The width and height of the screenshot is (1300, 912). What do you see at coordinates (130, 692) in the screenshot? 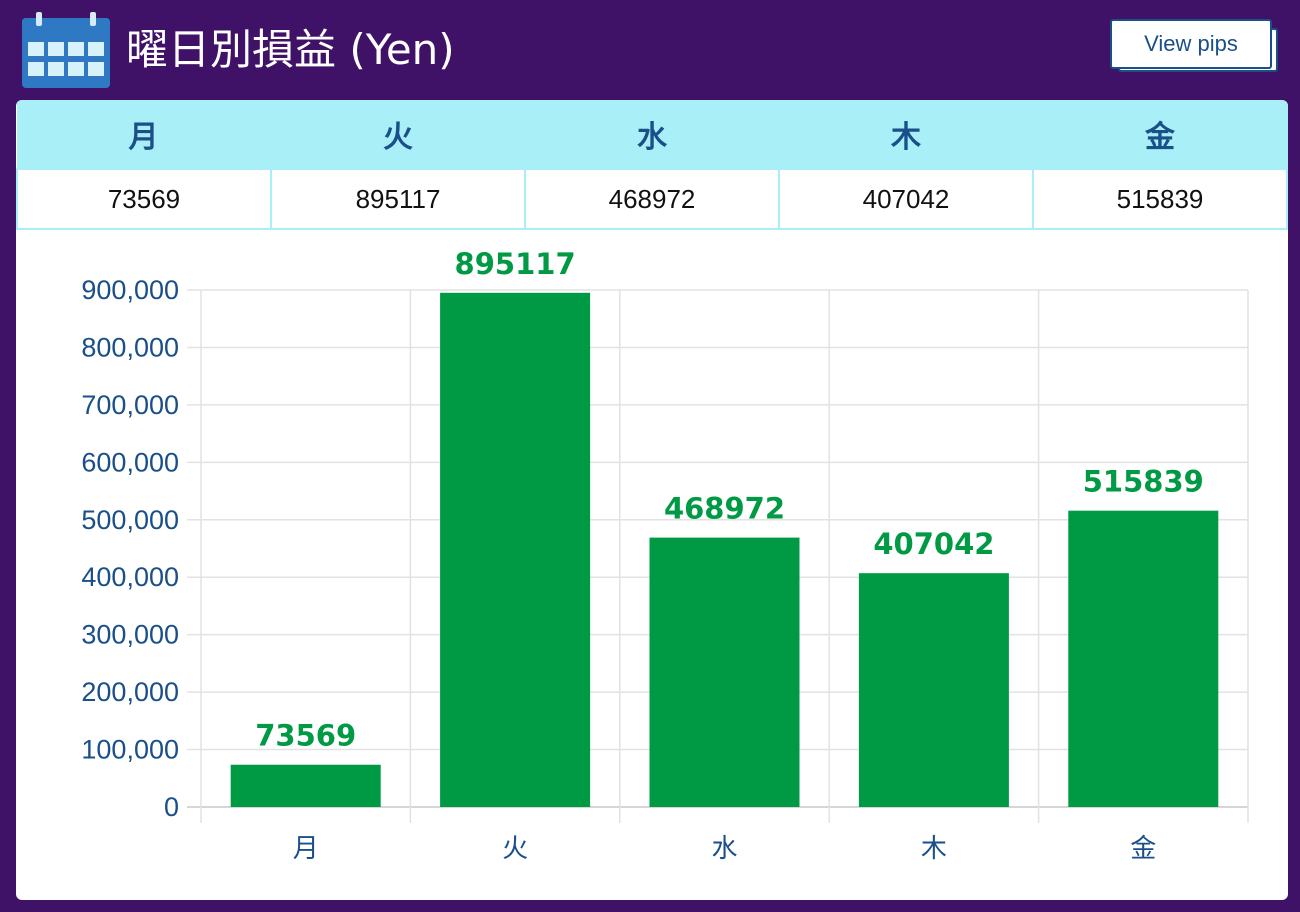
I see `y-tick-label: 200,000` at bounding box center [130, 692].